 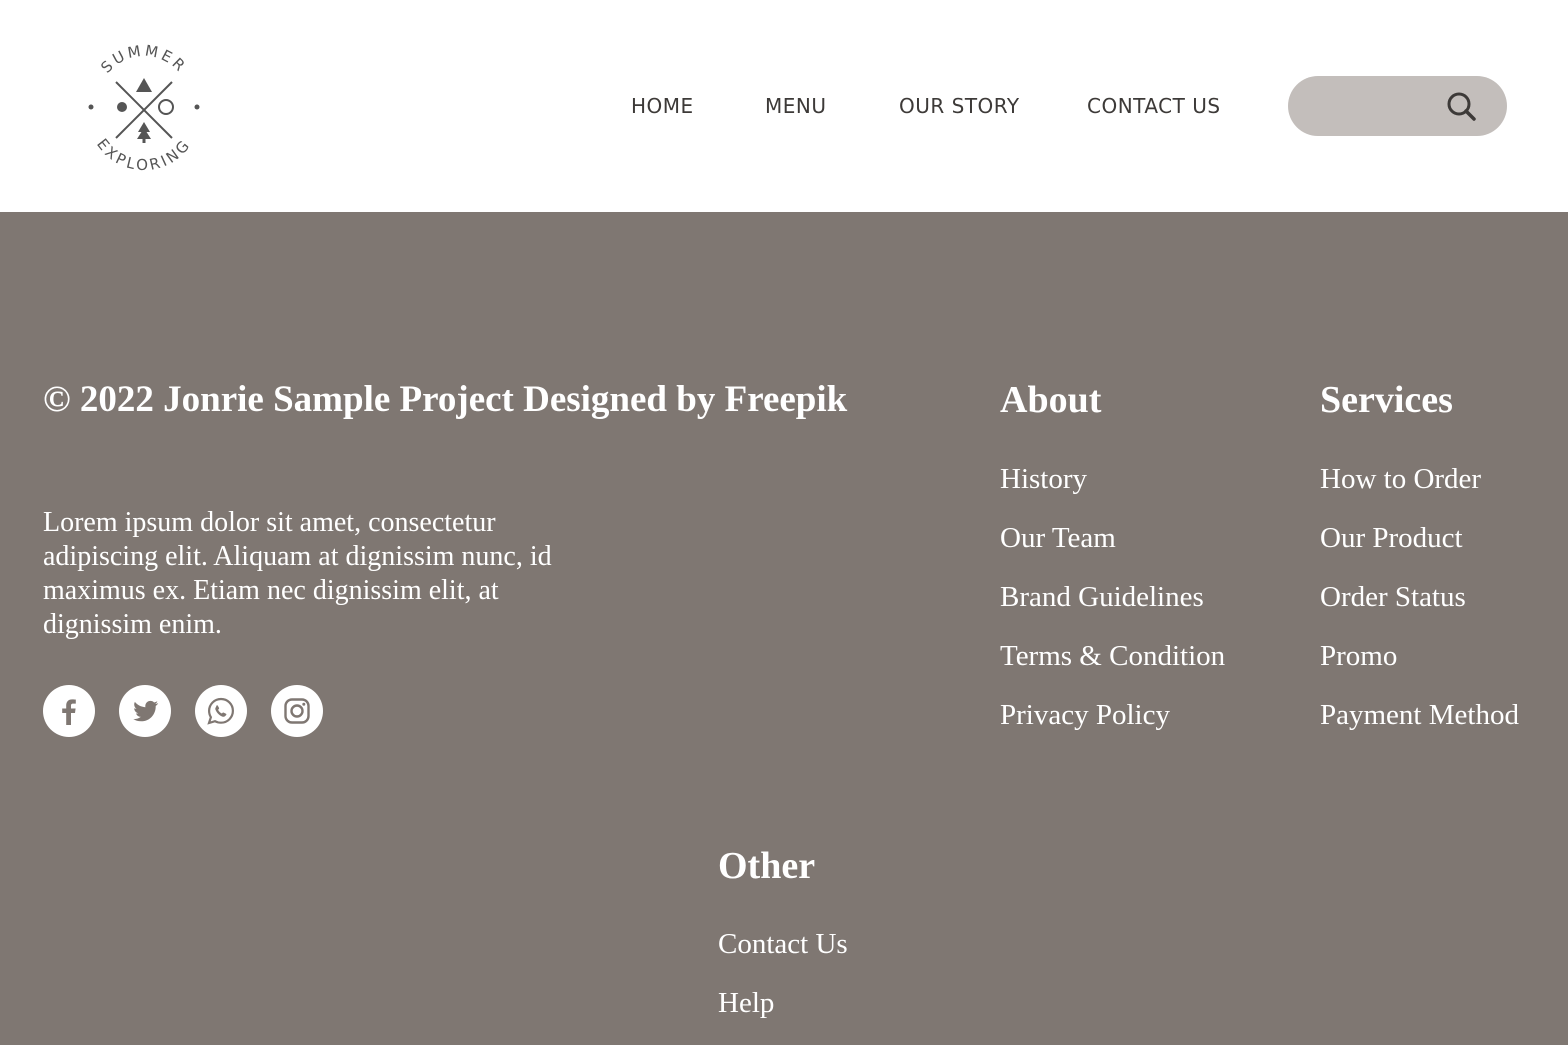 I want to click on search-button, so click(x=1462, y=106).